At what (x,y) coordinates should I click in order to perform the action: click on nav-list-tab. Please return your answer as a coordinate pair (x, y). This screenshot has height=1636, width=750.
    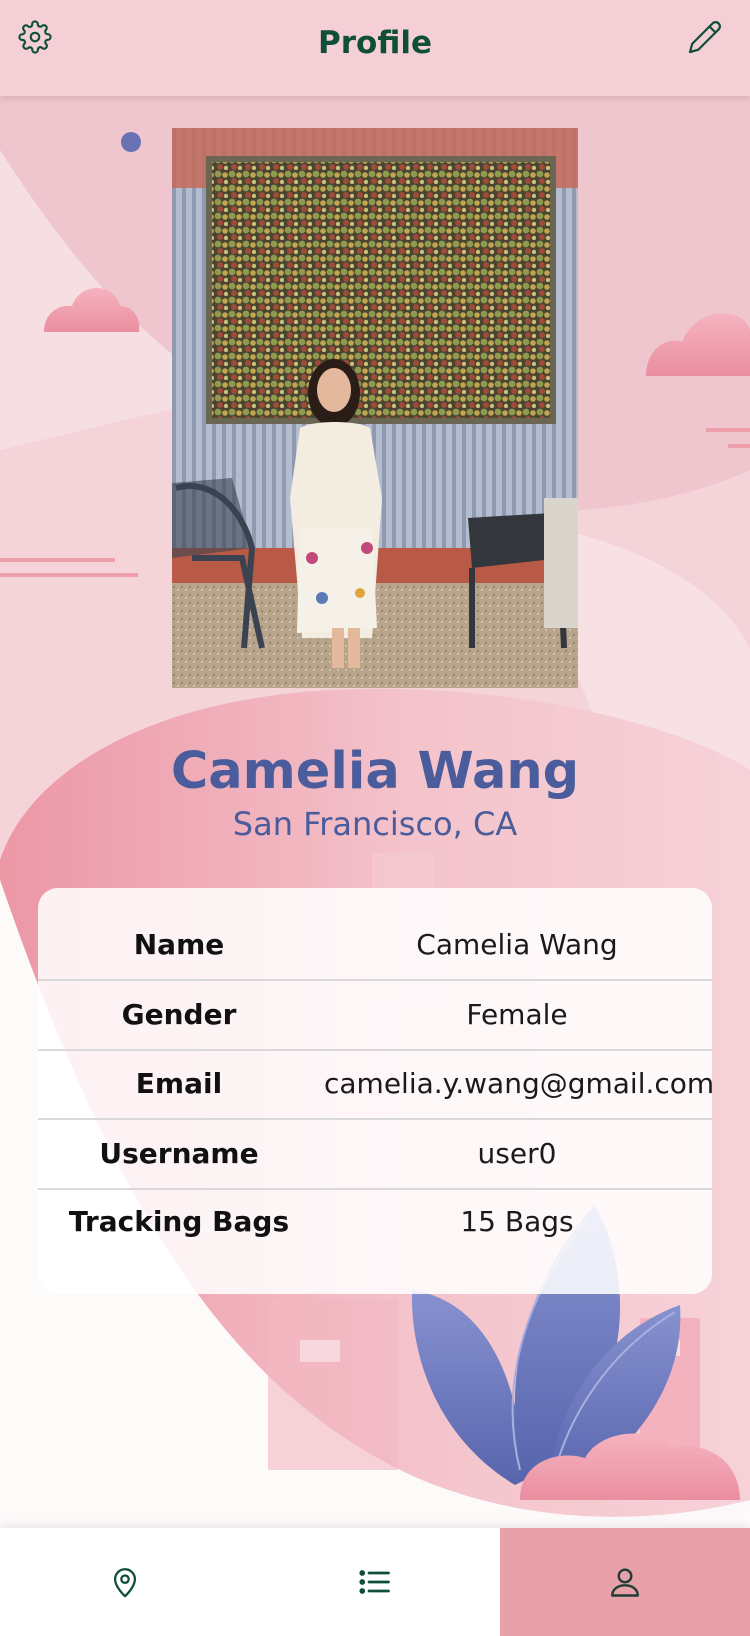
    Looking at the image, I should click on (375, 1582).